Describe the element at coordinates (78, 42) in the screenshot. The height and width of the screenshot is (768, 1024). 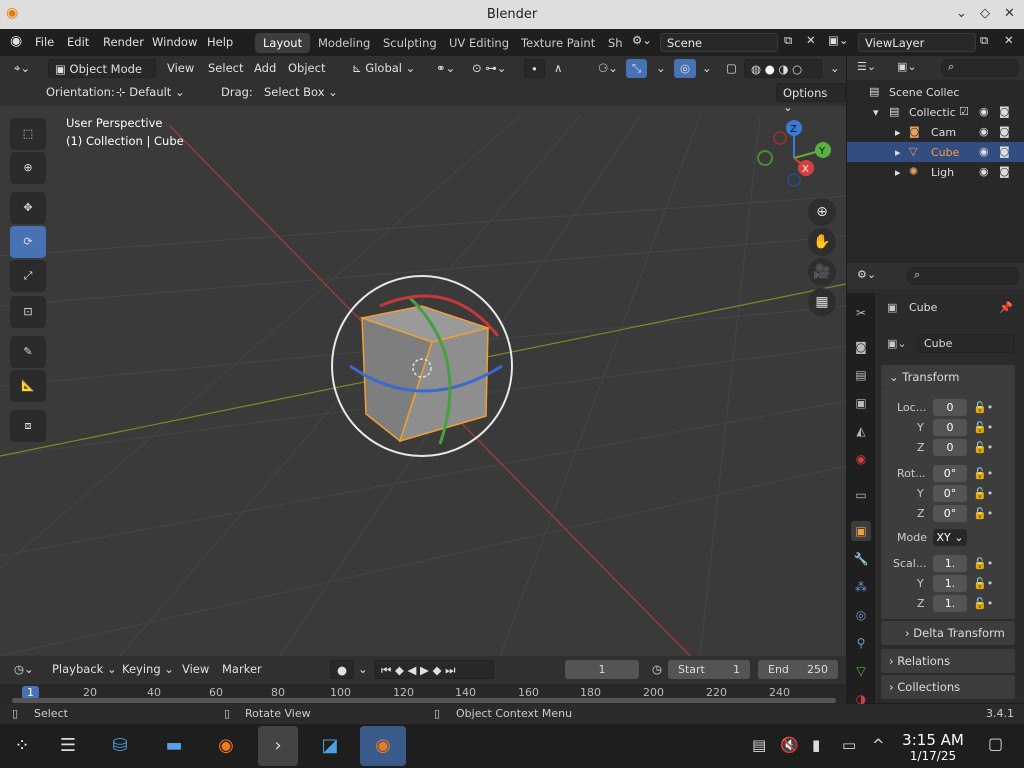
I see `menu-edit: Edit` at that location.